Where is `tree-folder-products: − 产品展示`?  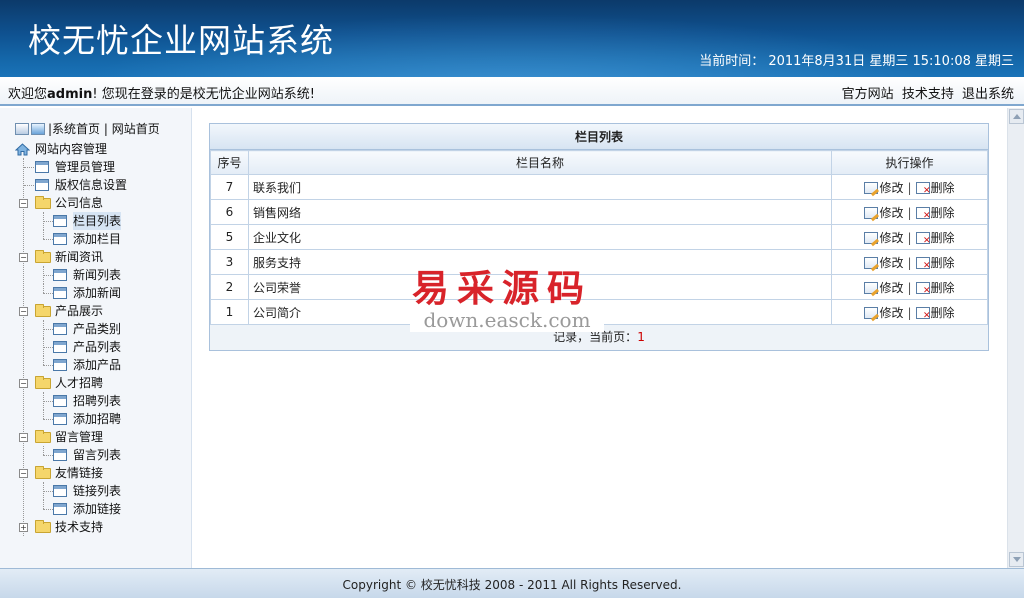
tree-folder-products: − 产品展示 is located at coordinates (102, 311).